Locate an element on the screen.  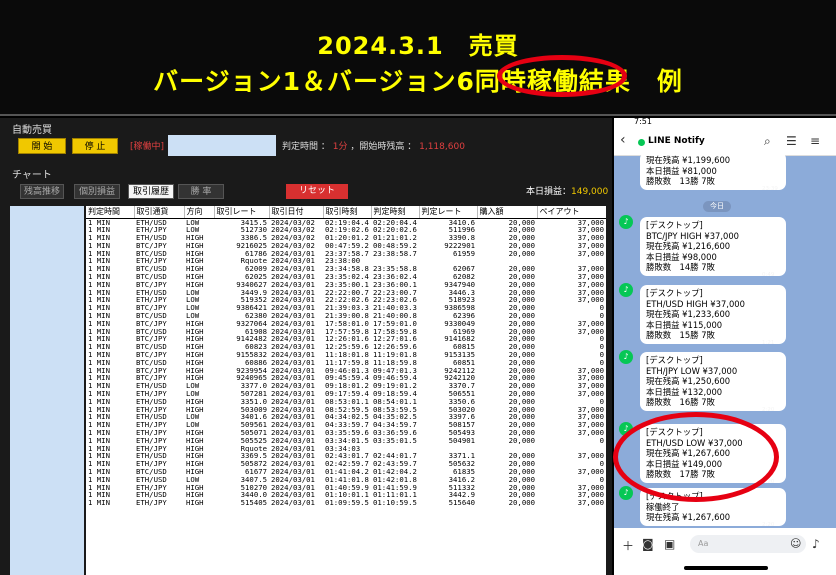
tab-individual-pnl: 個別損益 is located at coordinates (97, 191).